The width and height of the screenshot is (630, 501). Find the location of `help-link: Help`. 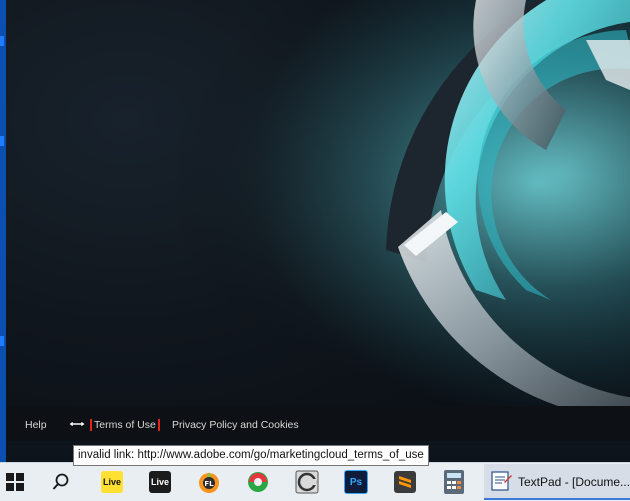

help-link: Help is located at coordinates (36, 425).